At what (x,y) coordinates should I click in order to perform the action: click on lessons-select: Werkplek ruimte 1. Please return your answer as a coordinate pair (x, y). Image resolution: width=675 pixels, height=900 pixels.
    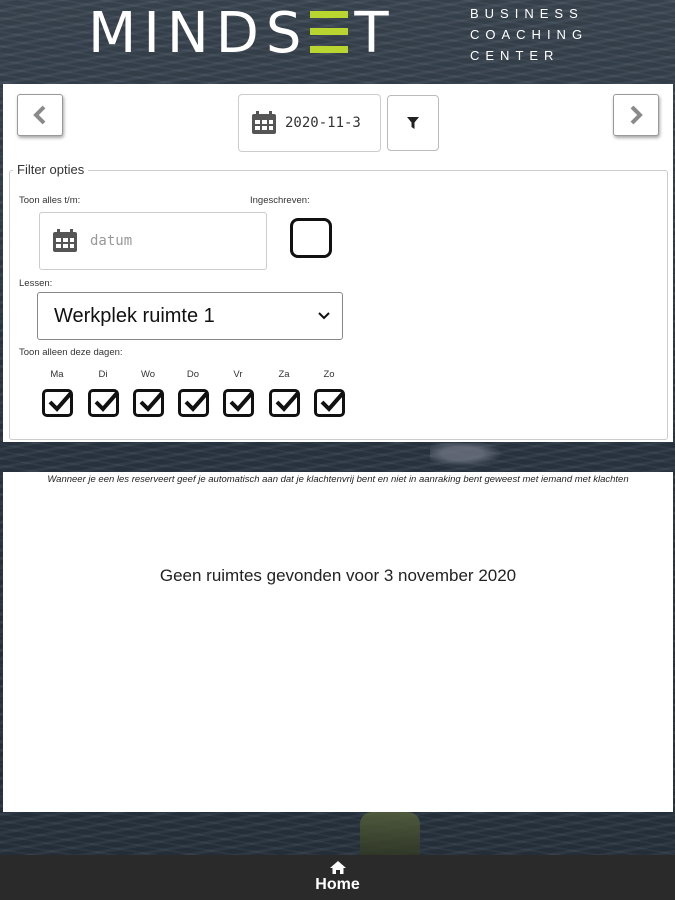
    Looking at the image, I should click on (190, 316).